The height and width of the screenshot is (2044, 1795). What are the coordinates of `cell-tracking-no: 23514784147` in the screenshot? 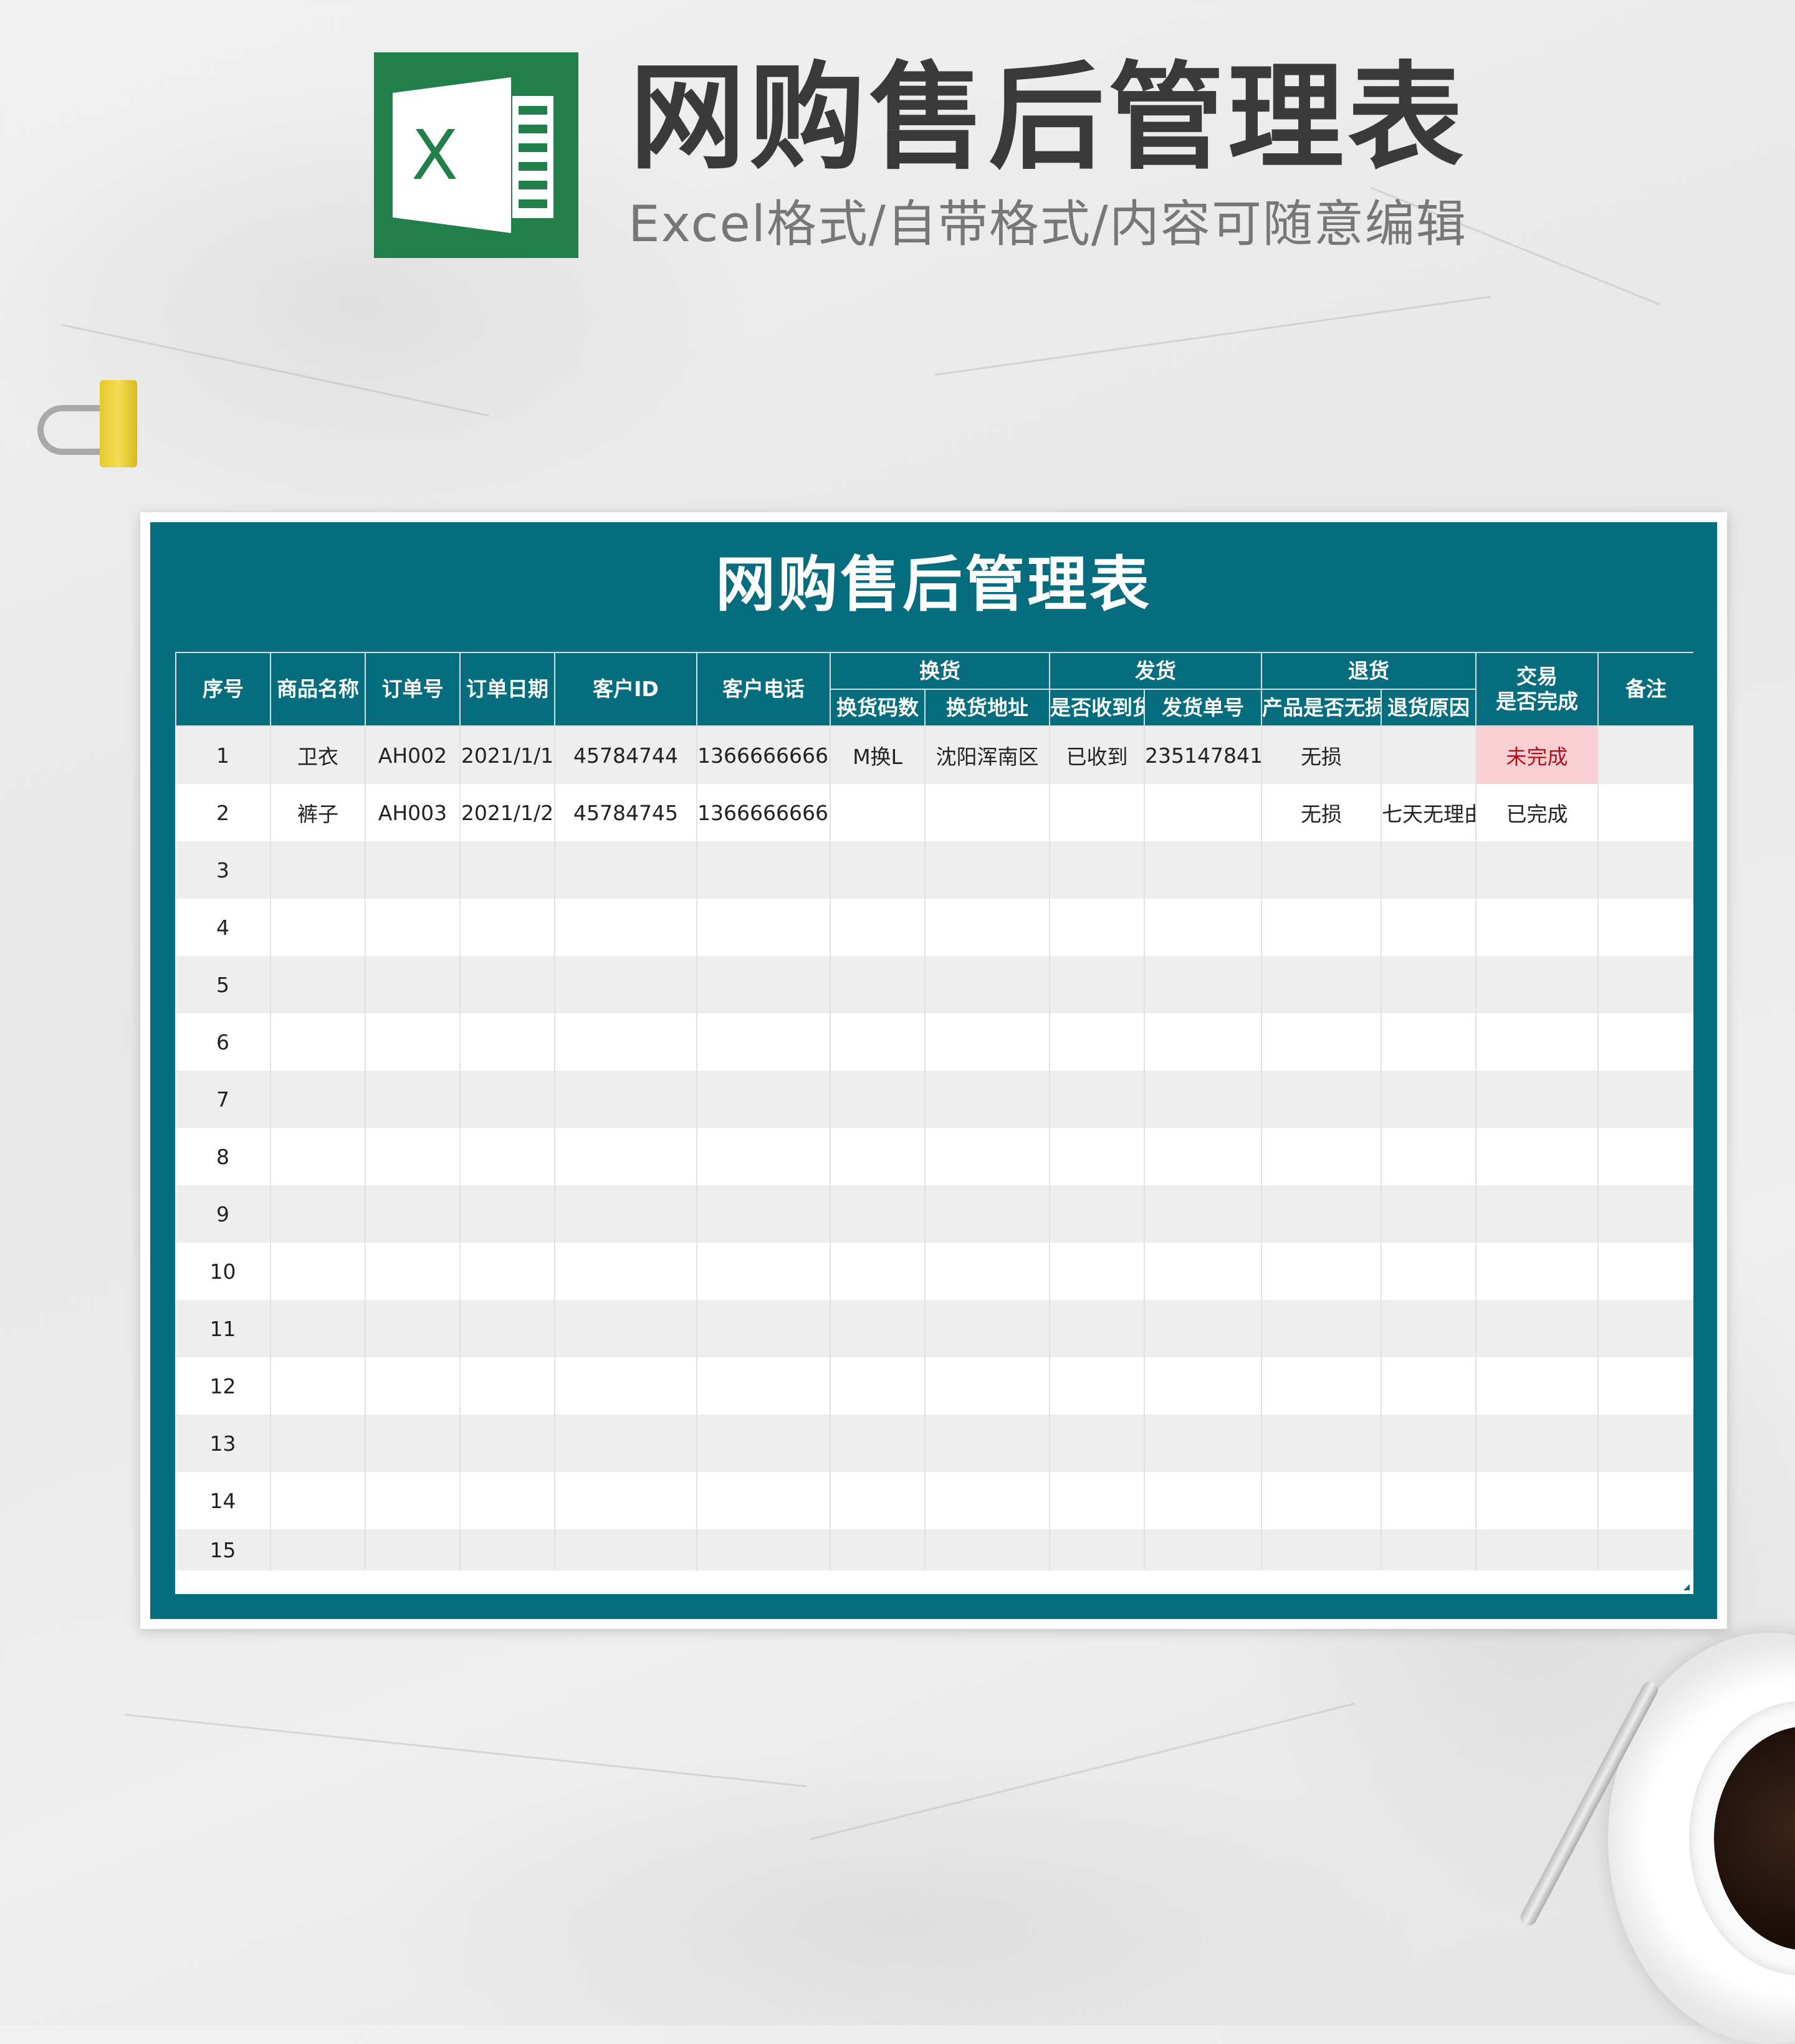 It's located at (1203, 755).